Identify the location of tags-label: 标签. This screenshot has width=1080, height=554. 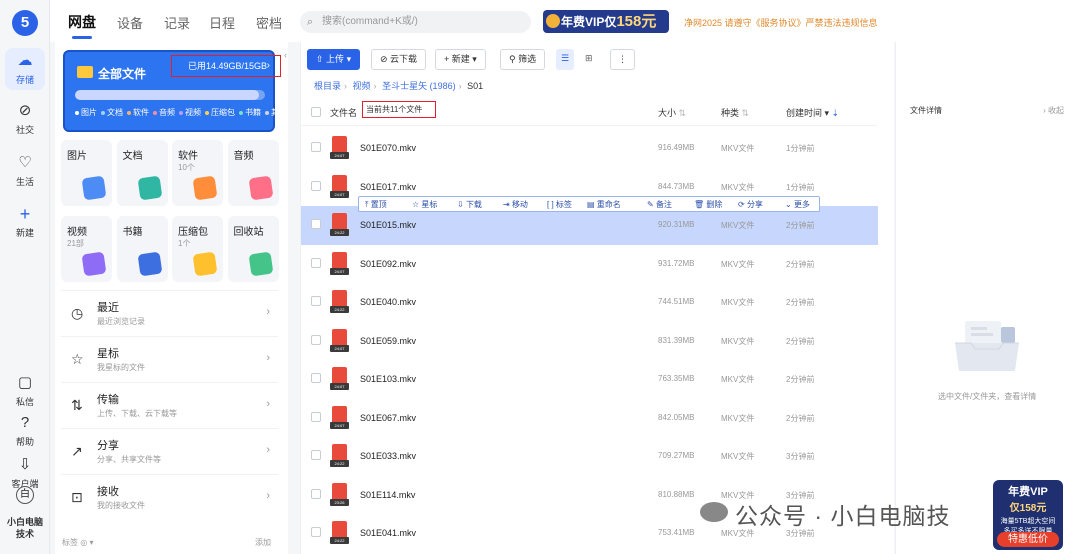
(70, 542).